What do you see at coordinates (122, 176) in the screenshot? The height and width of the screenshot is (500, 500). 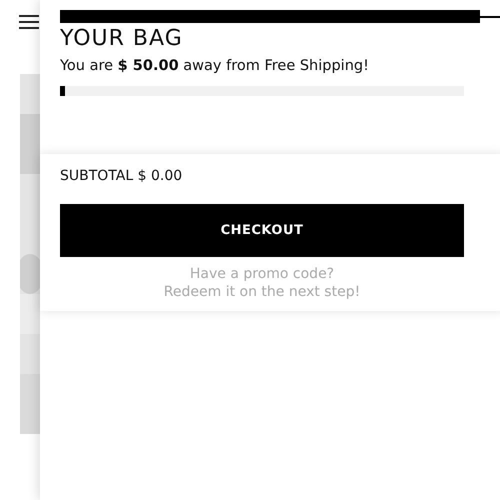 I see `subtotal-text: SUBTOTAL $ 0.00` at bounding box center [122, 176].